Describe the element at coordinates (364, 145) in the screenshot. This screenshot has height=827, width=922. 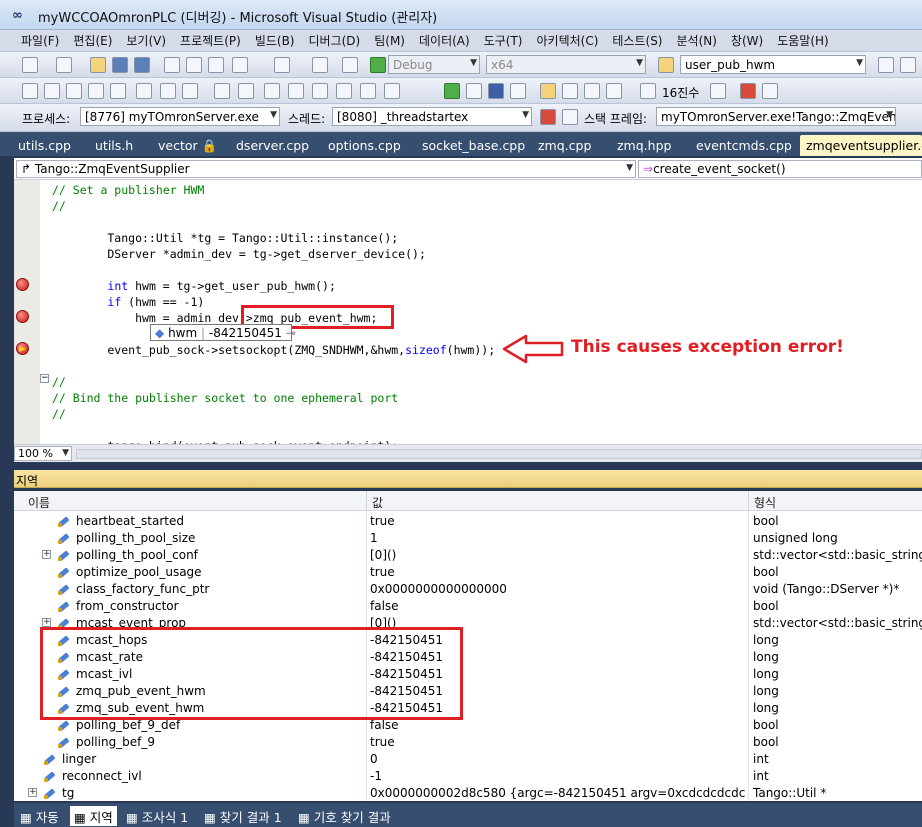
I see `tab-options-cpp: options.cpp` at that location.